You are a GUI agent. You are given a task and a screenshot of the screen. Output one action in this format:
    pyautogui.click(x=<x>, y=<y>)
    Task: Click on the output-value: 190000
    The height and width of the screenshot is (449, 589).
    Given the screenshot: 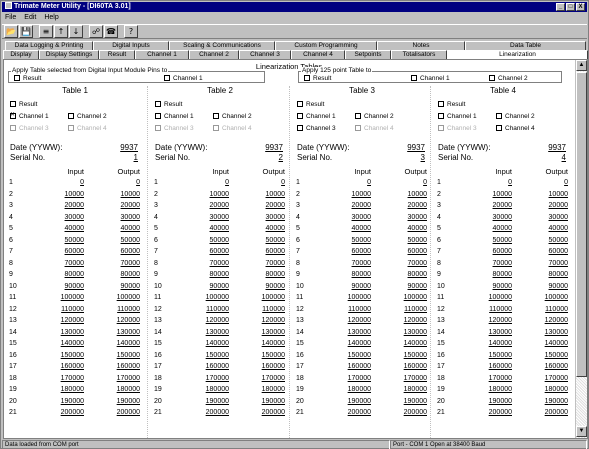 What is the action you would take?
    pyautogui.click(x=556, y=401)
    